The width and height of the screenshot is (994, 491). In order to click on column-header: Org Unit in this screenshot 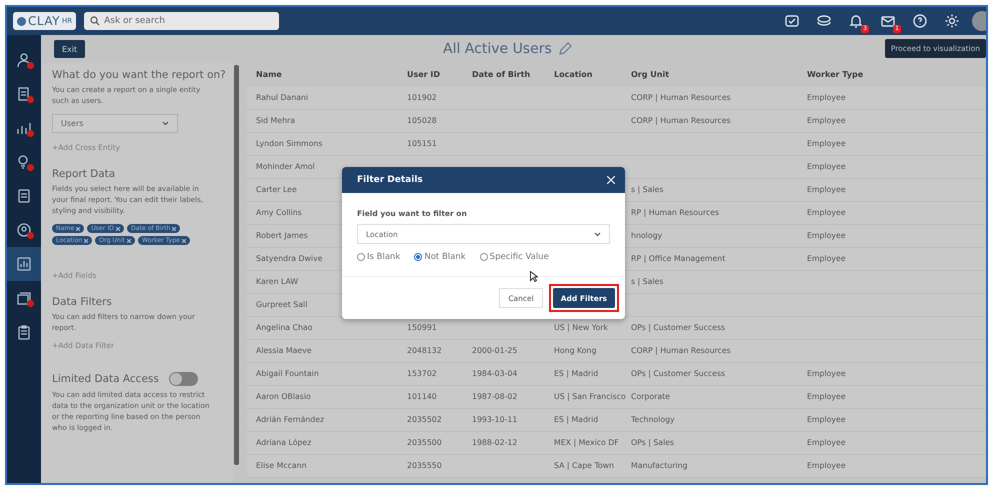, I will do `click(710, 75)`.